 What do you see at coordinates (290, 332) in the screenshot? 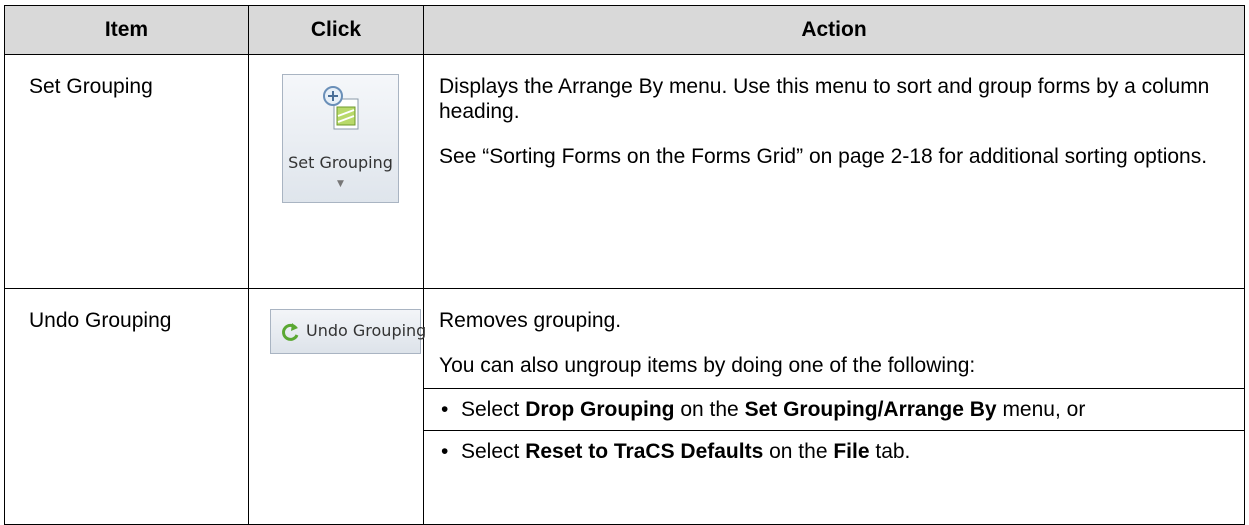
I see `undo-grouping-icon` at bounding box center [290, 332].